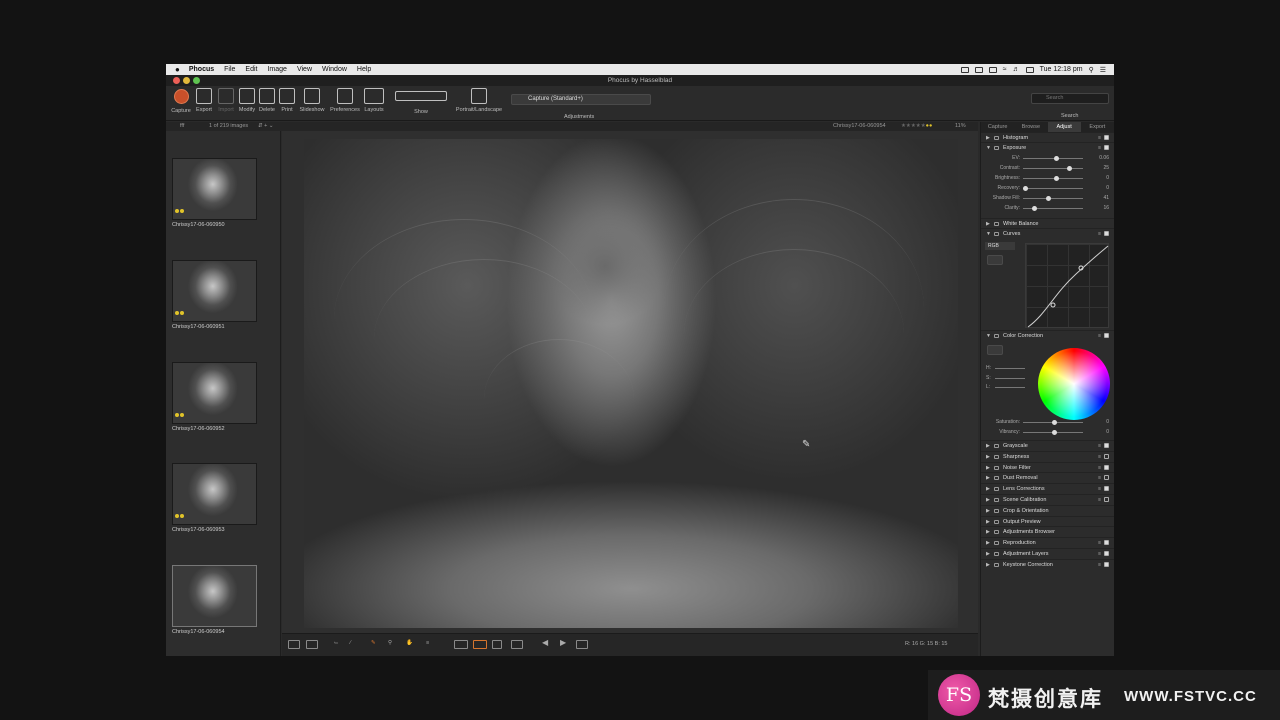  Describe the element at coordinates (266, 126) in the screenshot. I see `sort-icon: ⇵ + ⌄` at that location.